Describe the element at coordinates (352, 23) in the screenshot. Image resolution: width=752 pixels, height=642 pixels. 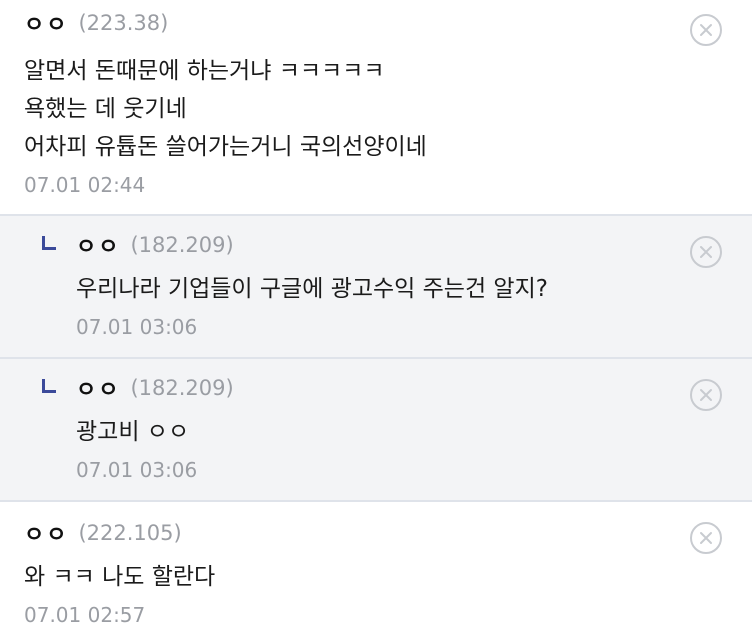
I see `comment-header: ㅇㅇ (223.38)` at that location.